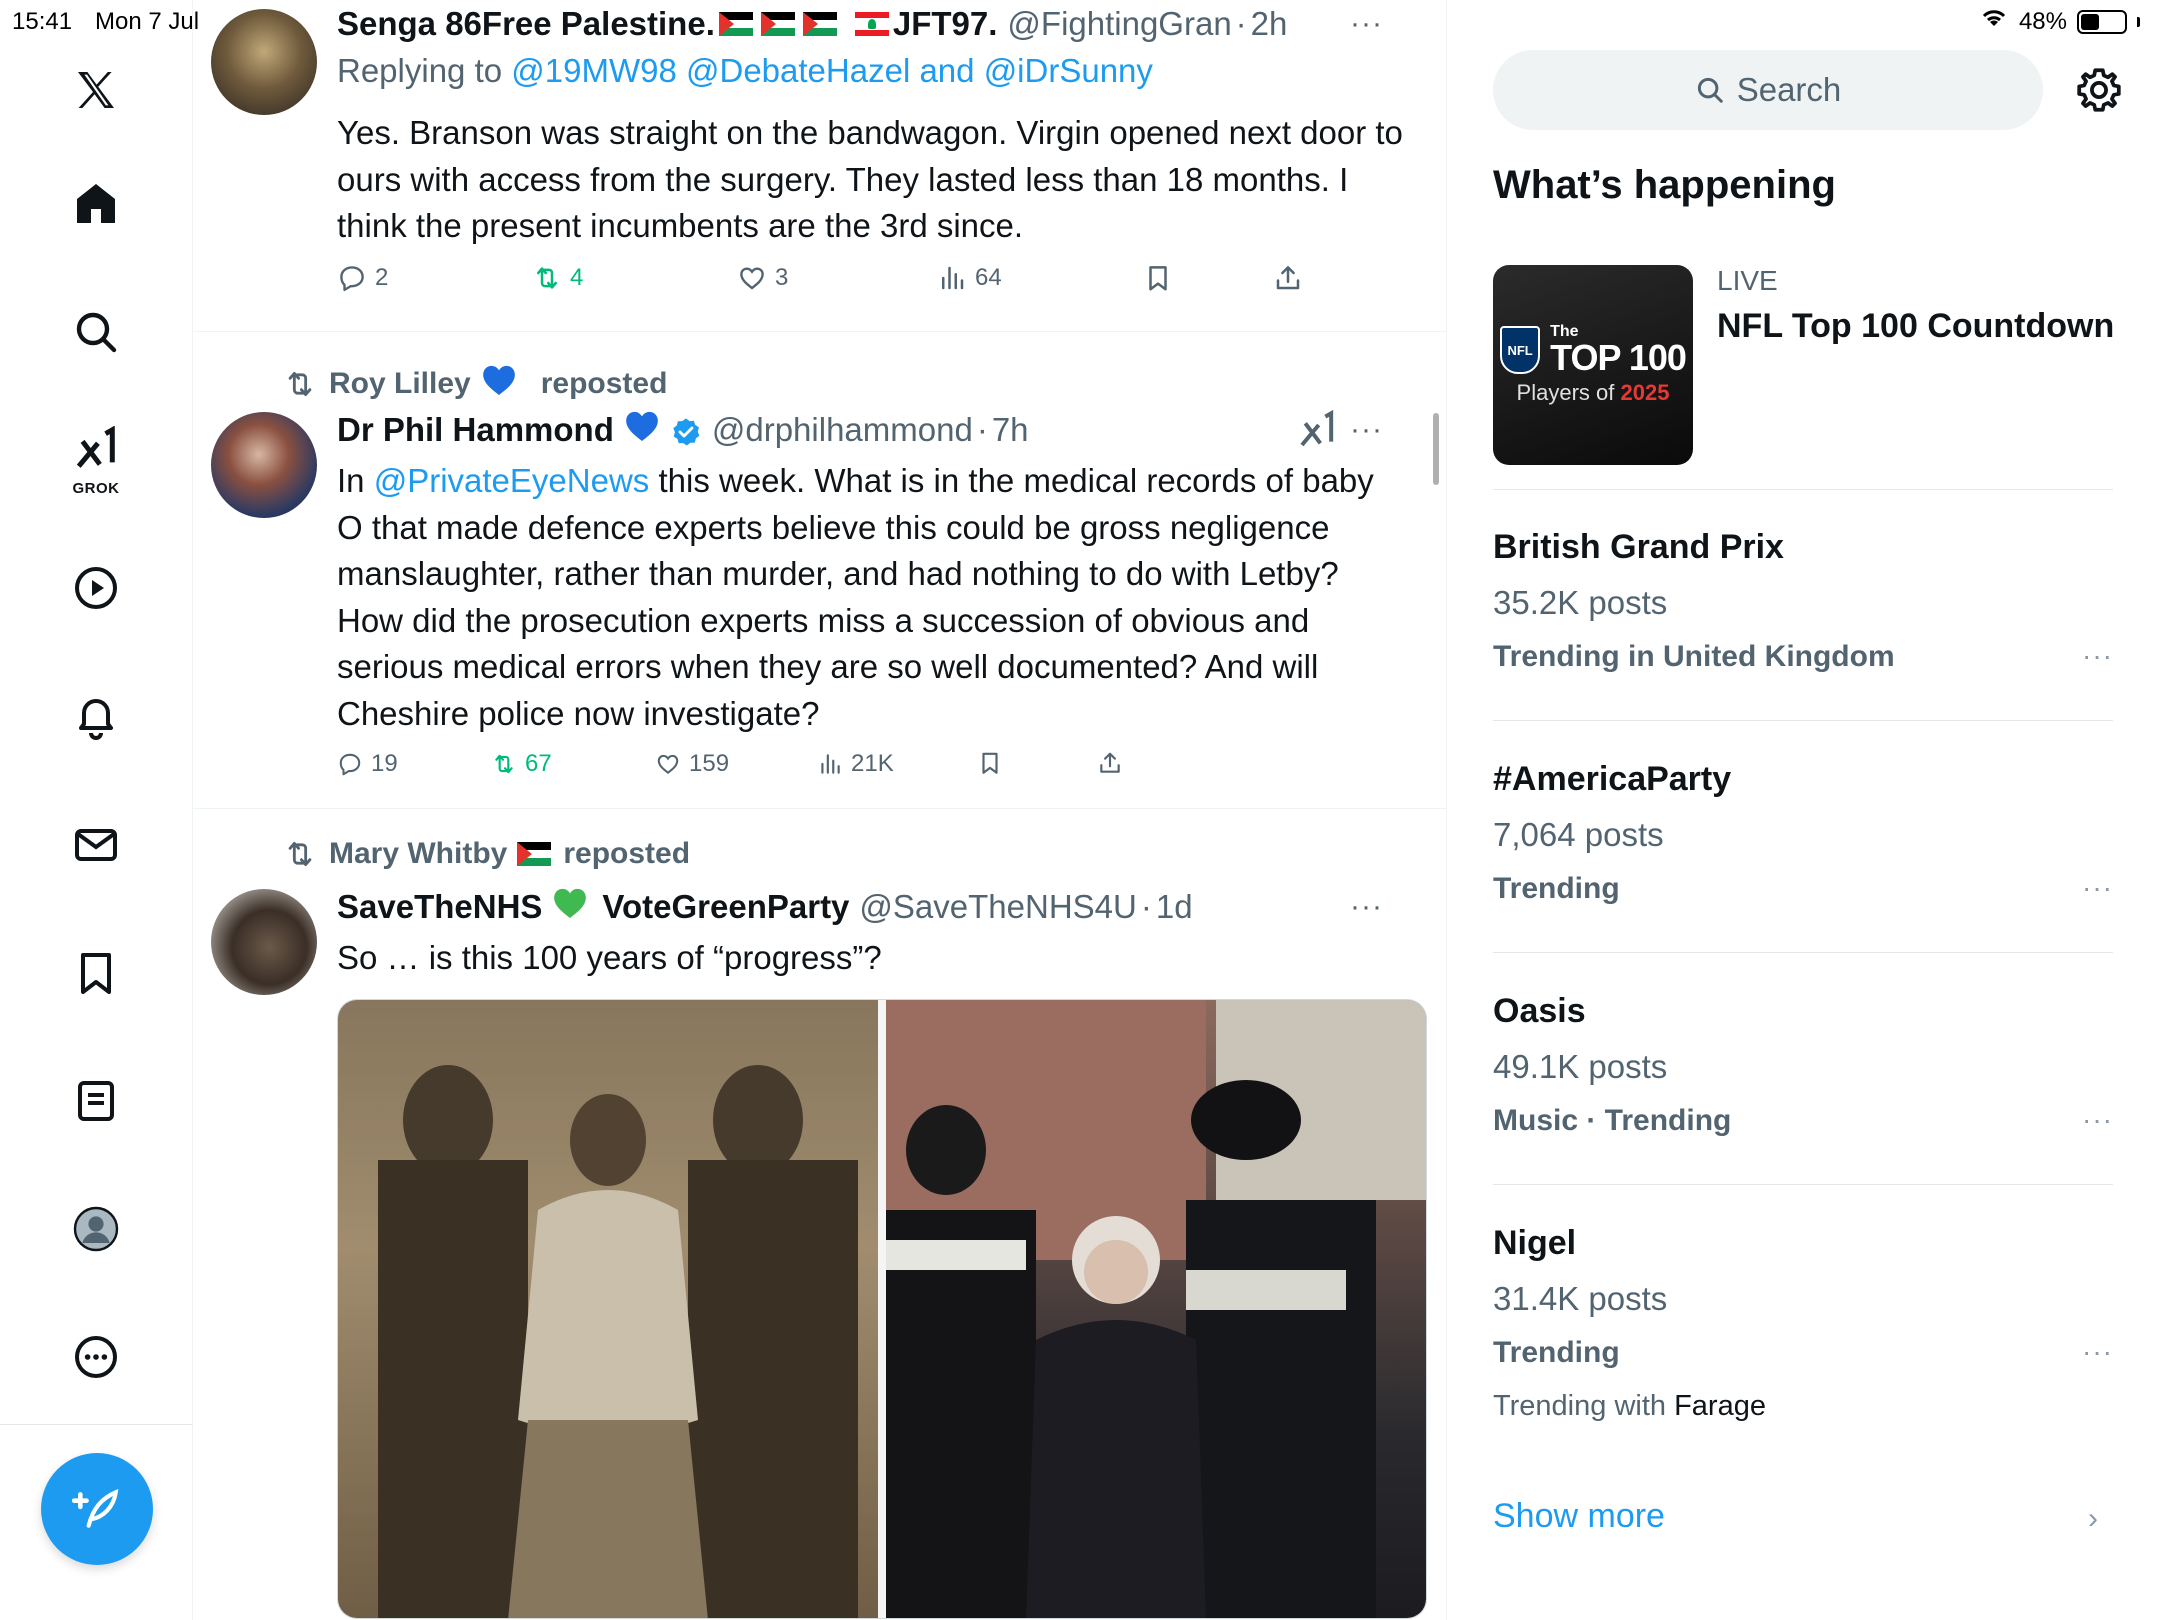  What do you see at coordinates (1580, 602) in the screenshot?
I see `trend-post-count: 35.2K posts` at bounding box center [1580, 602].